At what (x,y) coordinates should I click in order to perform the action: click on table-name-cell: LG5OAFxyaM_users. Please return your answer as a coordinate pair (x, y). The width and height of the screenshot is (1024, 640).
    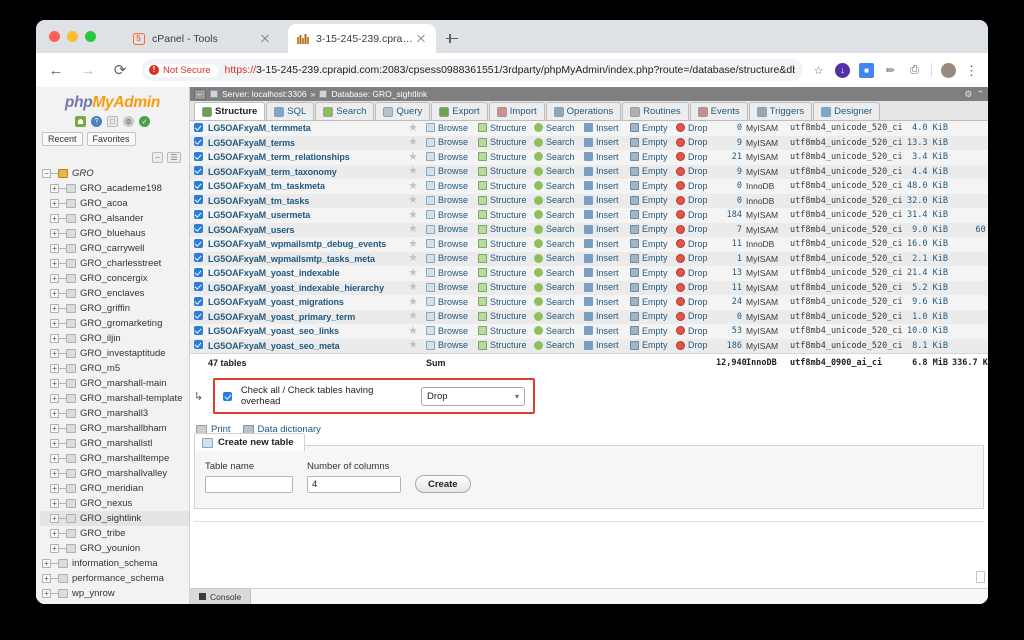
    Looking at the image, I should click on (304, 230).